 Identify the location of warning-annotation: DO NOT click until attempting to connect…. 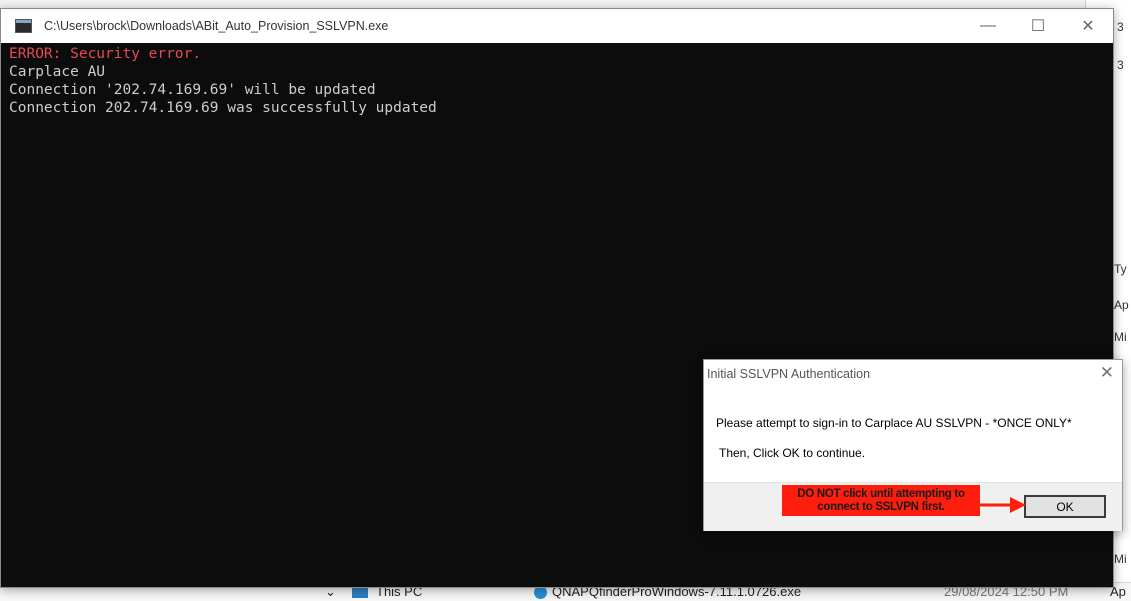
(881, 500).